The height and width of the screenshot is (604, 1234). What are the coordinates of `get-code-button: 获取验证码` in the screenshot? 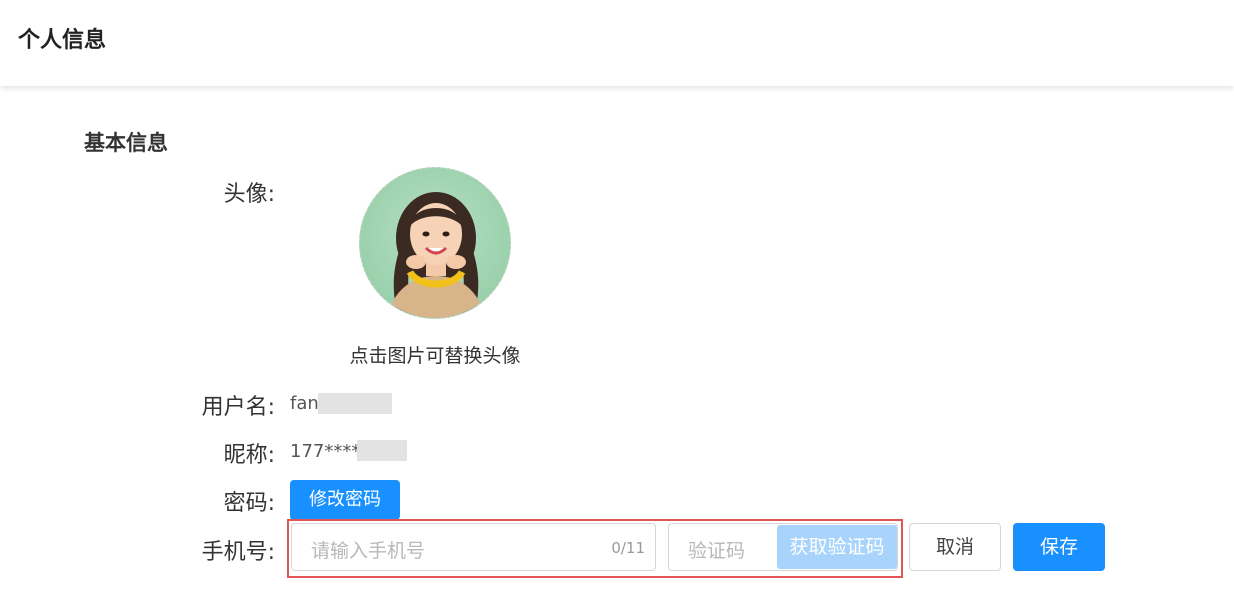 It's located at (837, 547).